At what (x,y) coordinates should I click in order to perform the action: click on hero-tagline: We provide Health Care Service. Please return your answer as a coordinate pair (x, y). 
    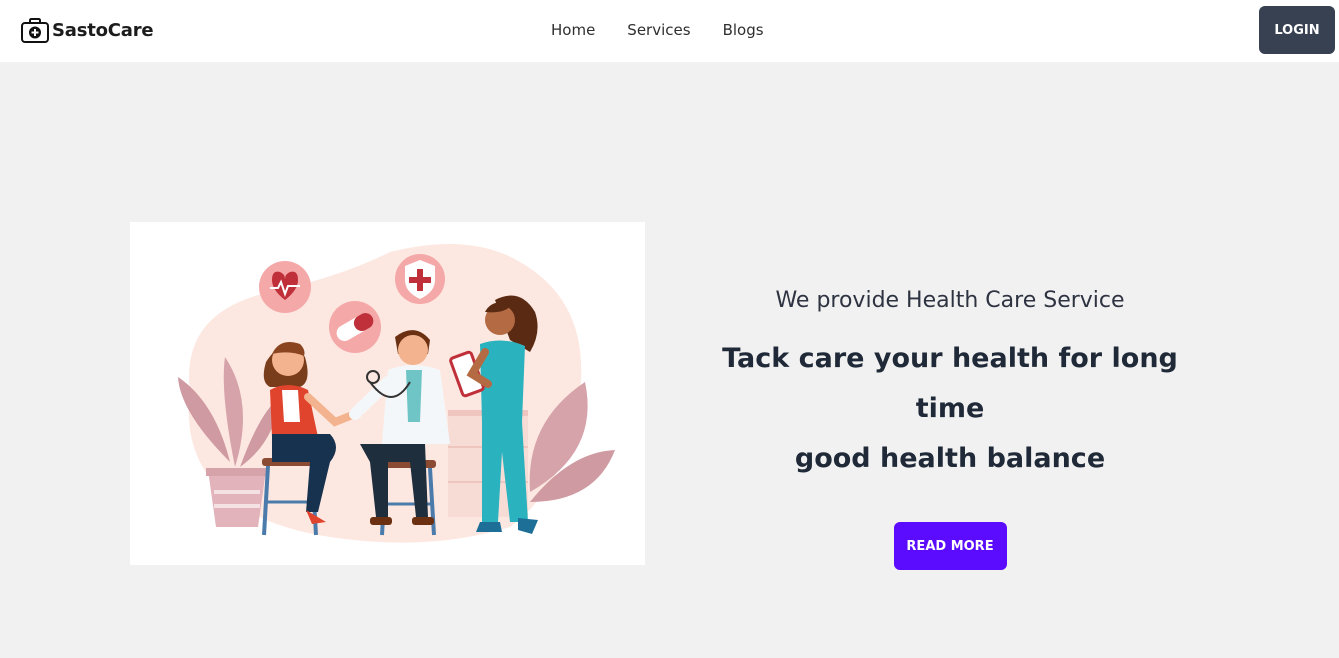
    Looking at the image, I should click on (950, 300).